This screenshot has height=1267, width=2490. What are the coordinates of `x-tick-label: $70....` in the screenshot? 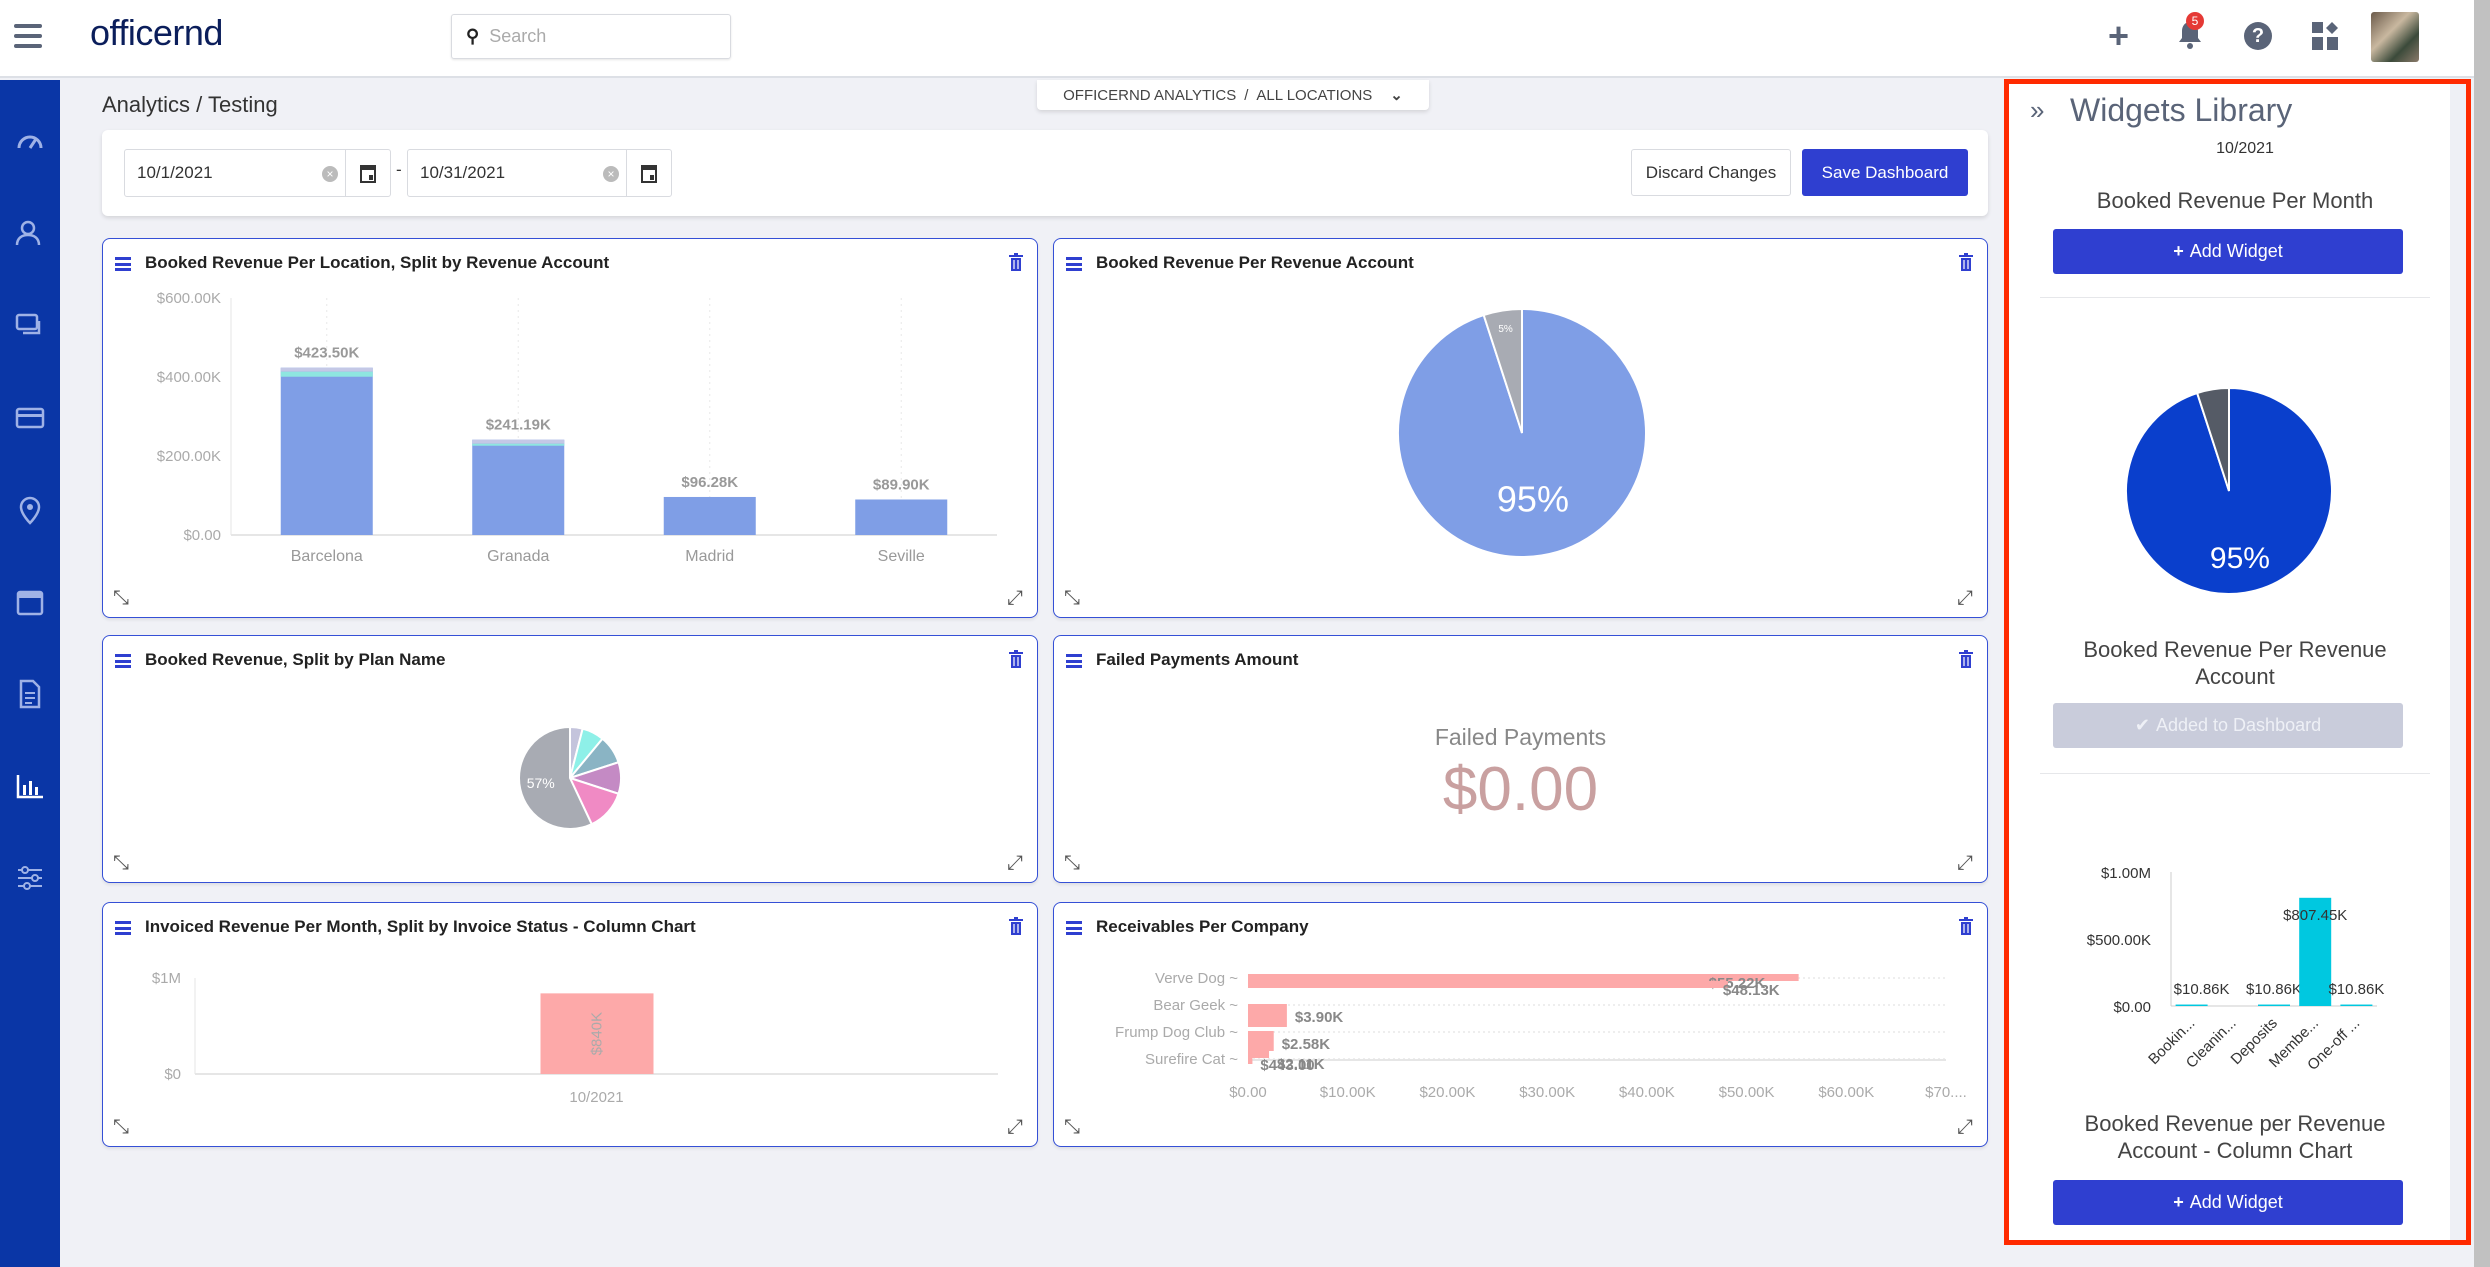 It's located at (1946, 1092).